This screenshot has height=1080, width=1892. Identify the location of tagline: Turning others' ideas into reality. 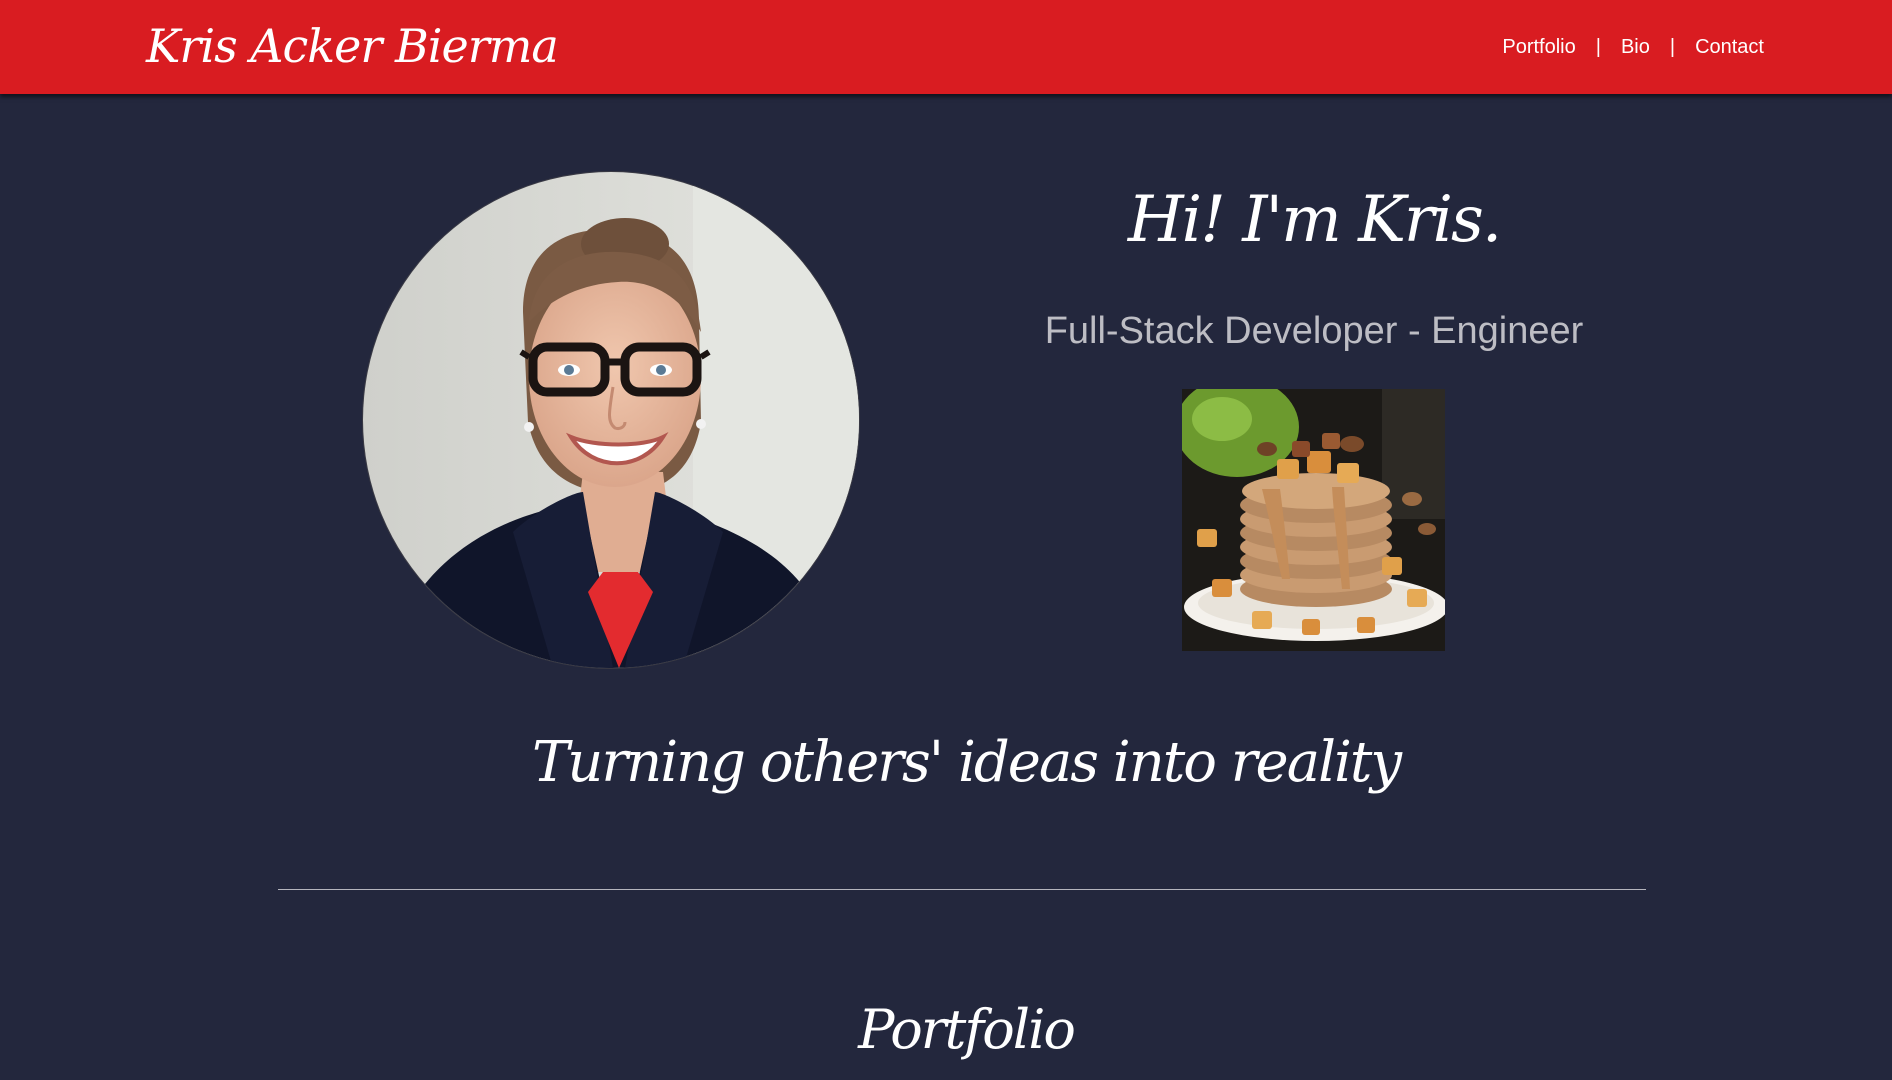
(966, 762).